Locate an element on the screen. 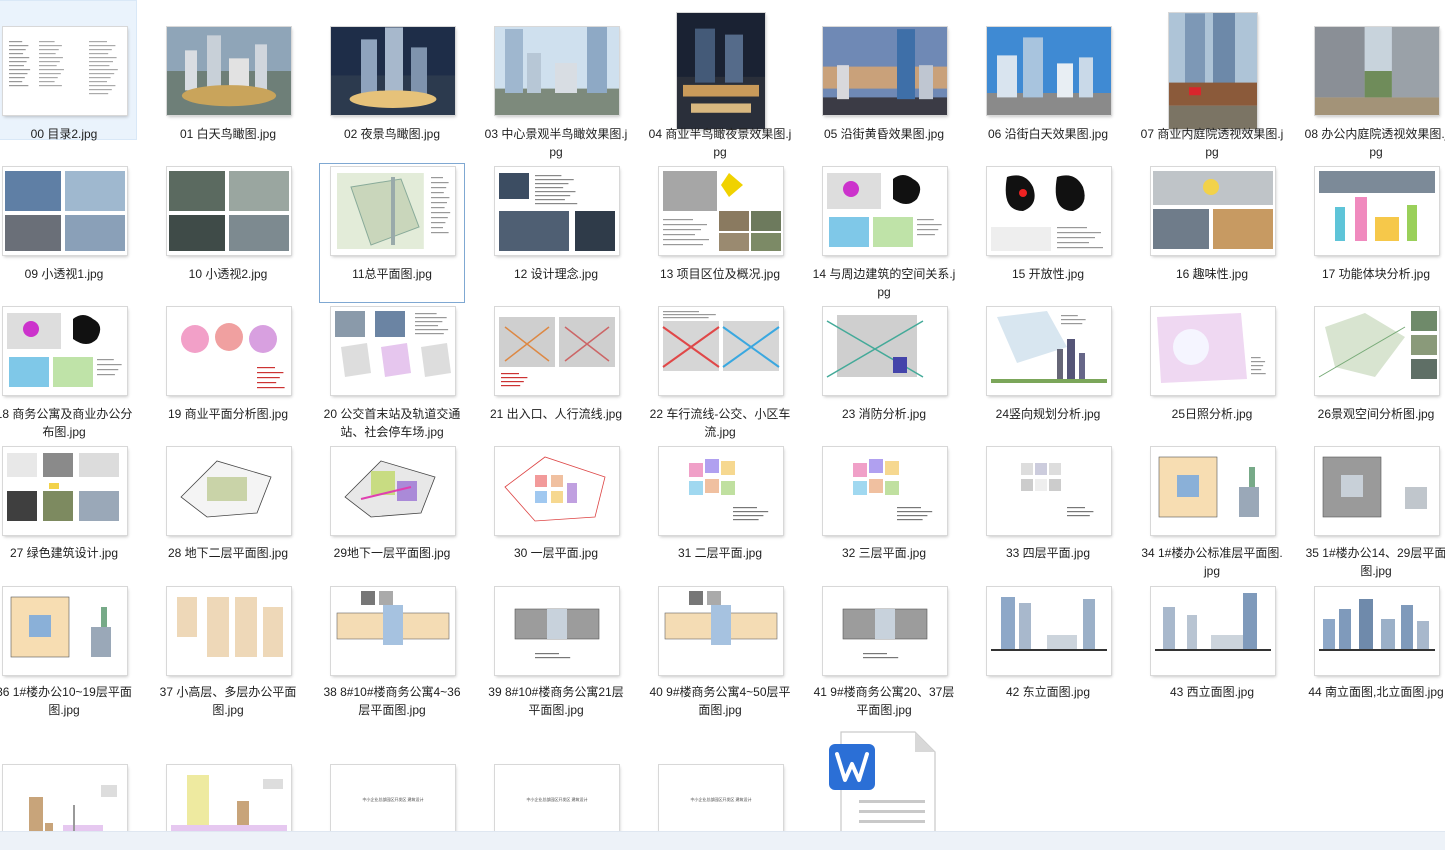  file-item: 06 沿街白天效果图.jpg is located at coordinates (1048, 70).